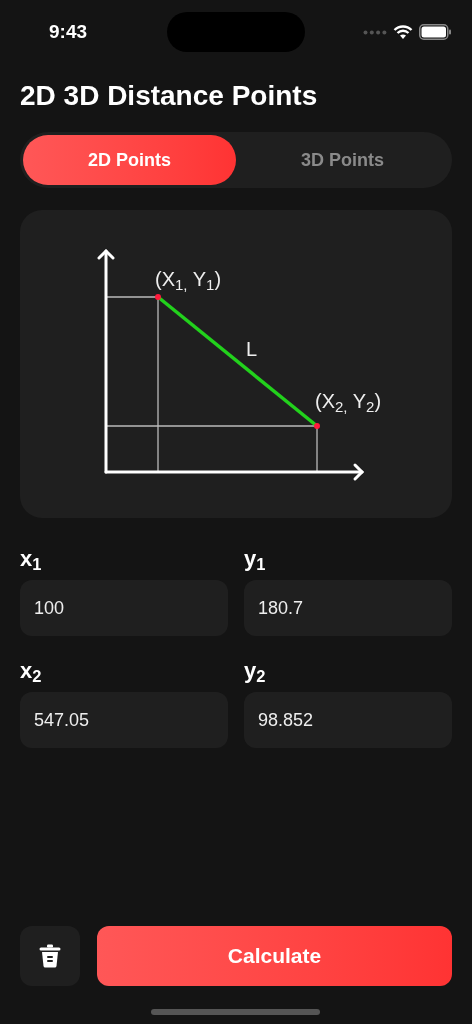 The image size is (472, 1024). Describe the element at coordinates (255, 559) in the screenshot. I see `field-label: y$_{1}$` at that location.